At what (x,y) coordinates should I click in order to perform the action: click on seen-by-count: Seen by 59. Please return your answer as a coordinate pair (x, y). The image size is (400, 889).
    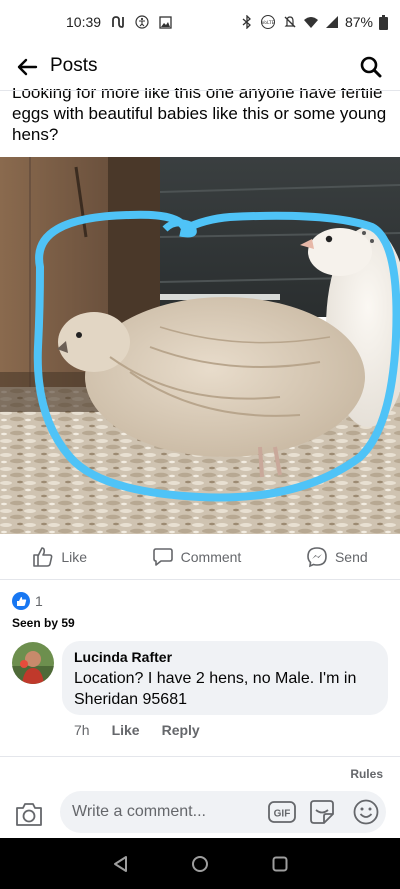
    Looking at the image, I should click on (43, 623).